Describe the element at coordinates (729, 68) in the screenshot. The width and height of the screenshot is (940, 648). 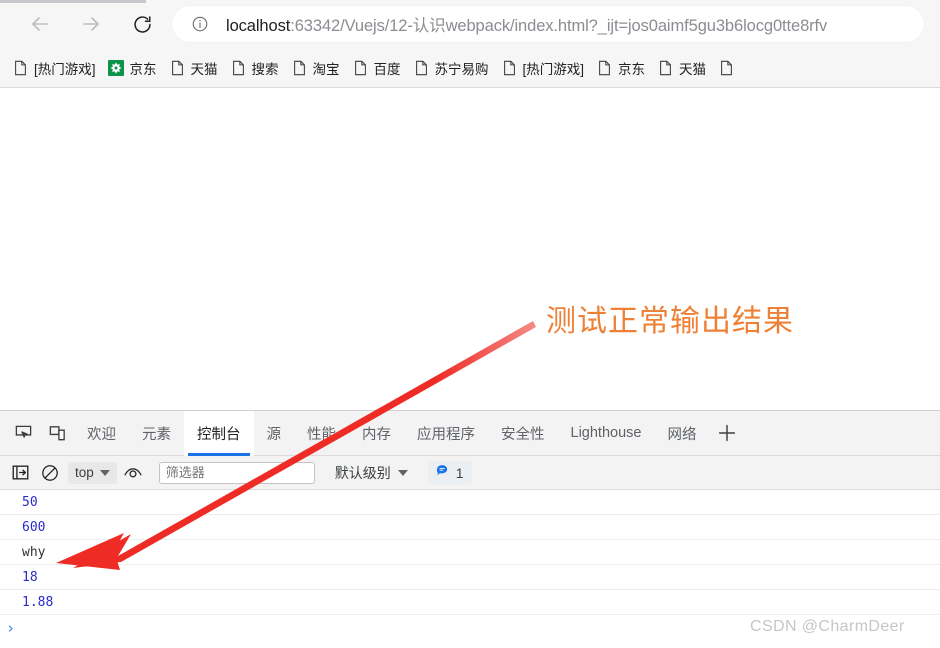
I see `bookmark-item-truncated` at that location.